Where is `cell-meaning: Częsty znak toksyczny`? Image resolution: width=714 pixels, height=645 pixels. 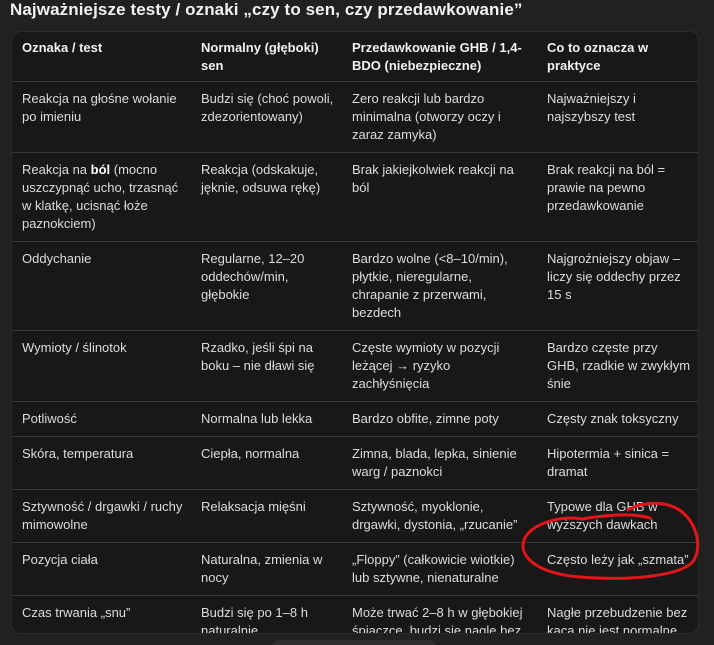 cell-meaning: Częsty znak toksyczny is located at coordinates (617, 419).